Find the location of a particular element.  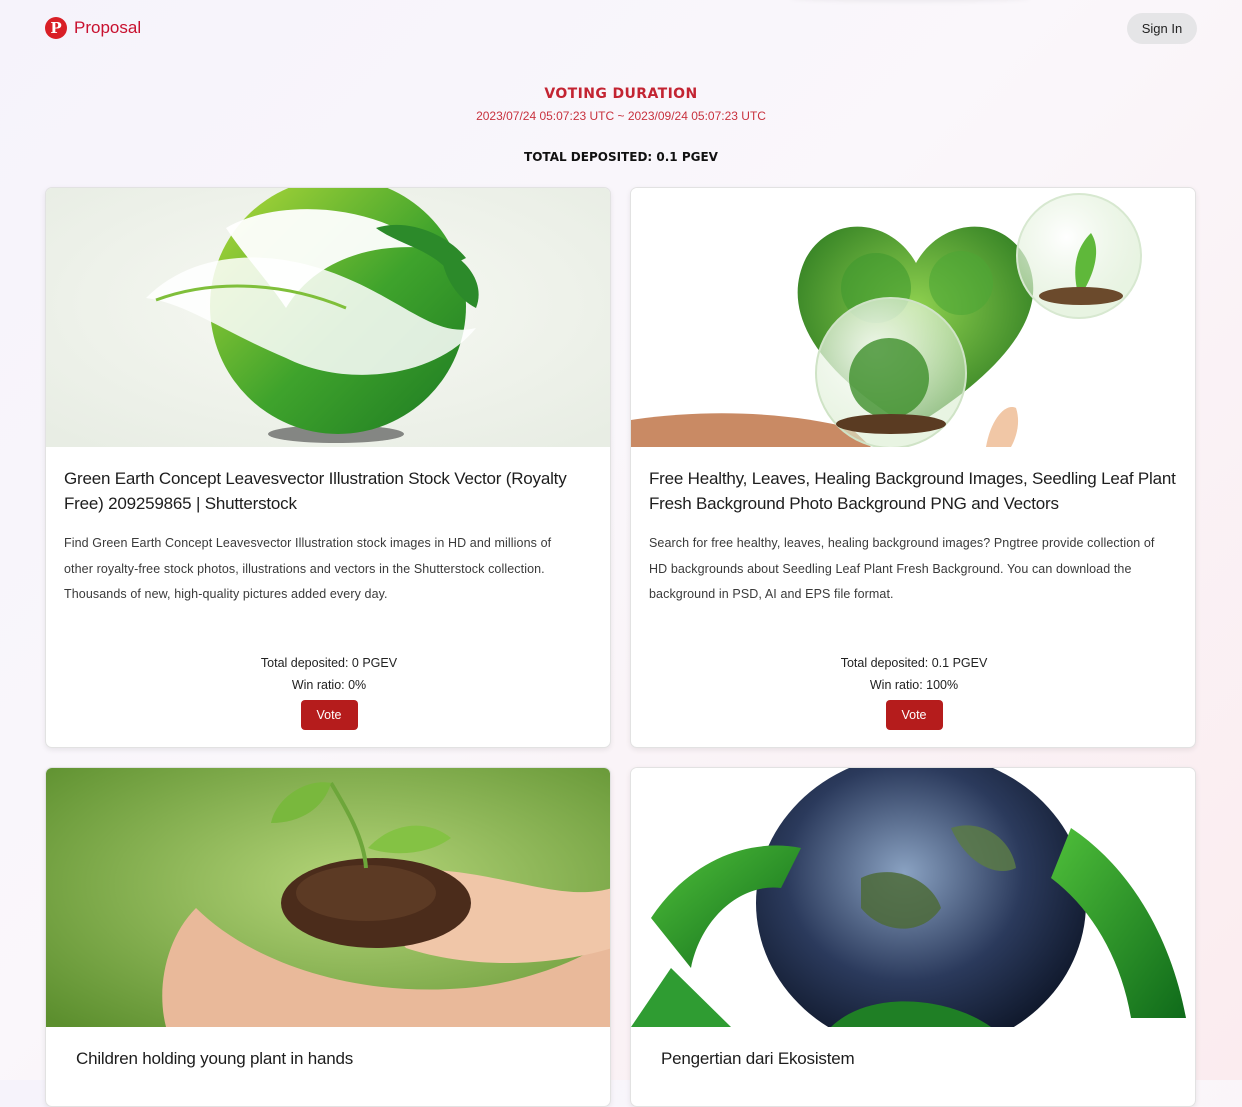

brand: P Proposal is located at coordinates (93, 28).